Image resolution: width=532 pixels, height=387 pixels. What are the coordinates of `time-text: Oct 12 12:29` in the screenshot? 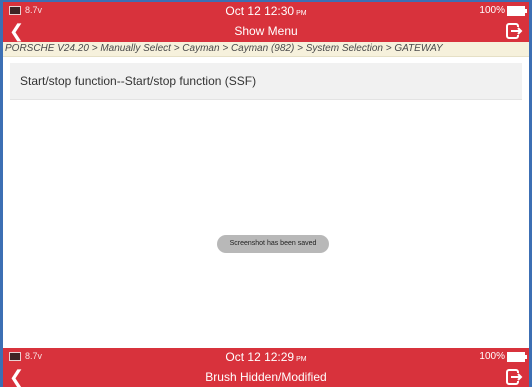 It's located at (260, 357).